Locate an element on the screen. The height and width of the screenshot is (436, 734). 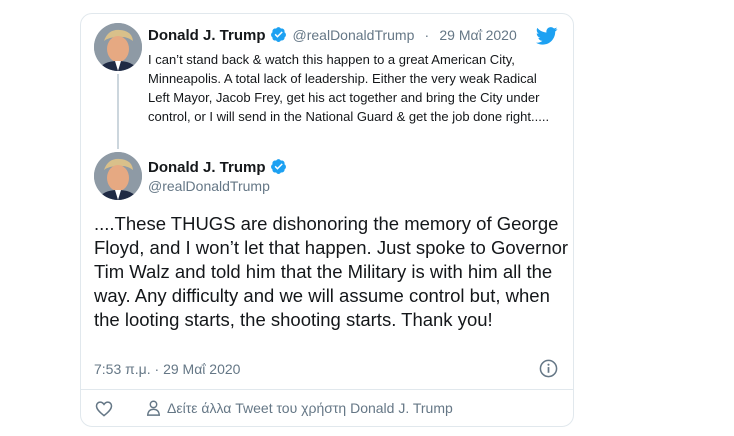
tweet-date: 29 Μαΐ 2020 is located at coordinates (477, 35).